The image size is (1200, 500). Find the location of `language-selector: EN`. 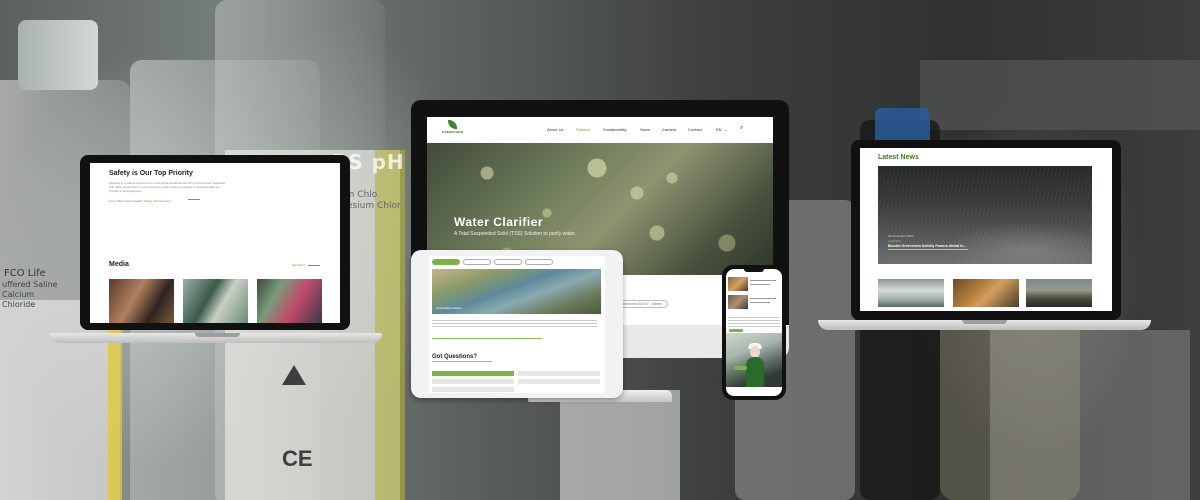

language-selector: EN is located at coordinates (719, 129).